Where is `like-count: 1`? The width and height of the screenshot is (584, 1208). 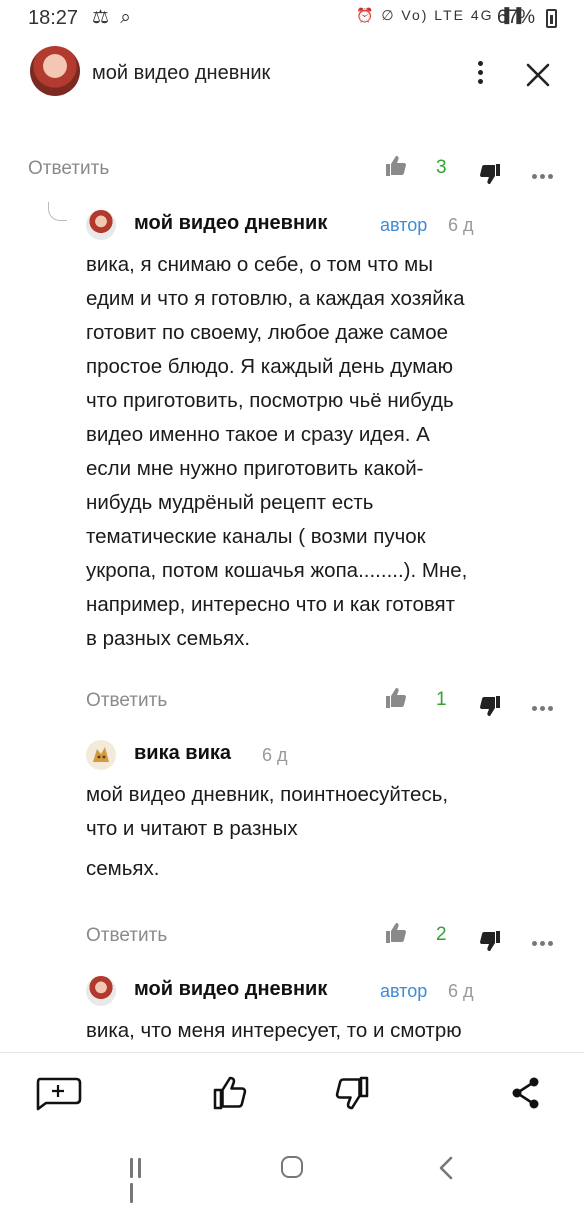
like-count: 1 is located at coordinates (441, 699).